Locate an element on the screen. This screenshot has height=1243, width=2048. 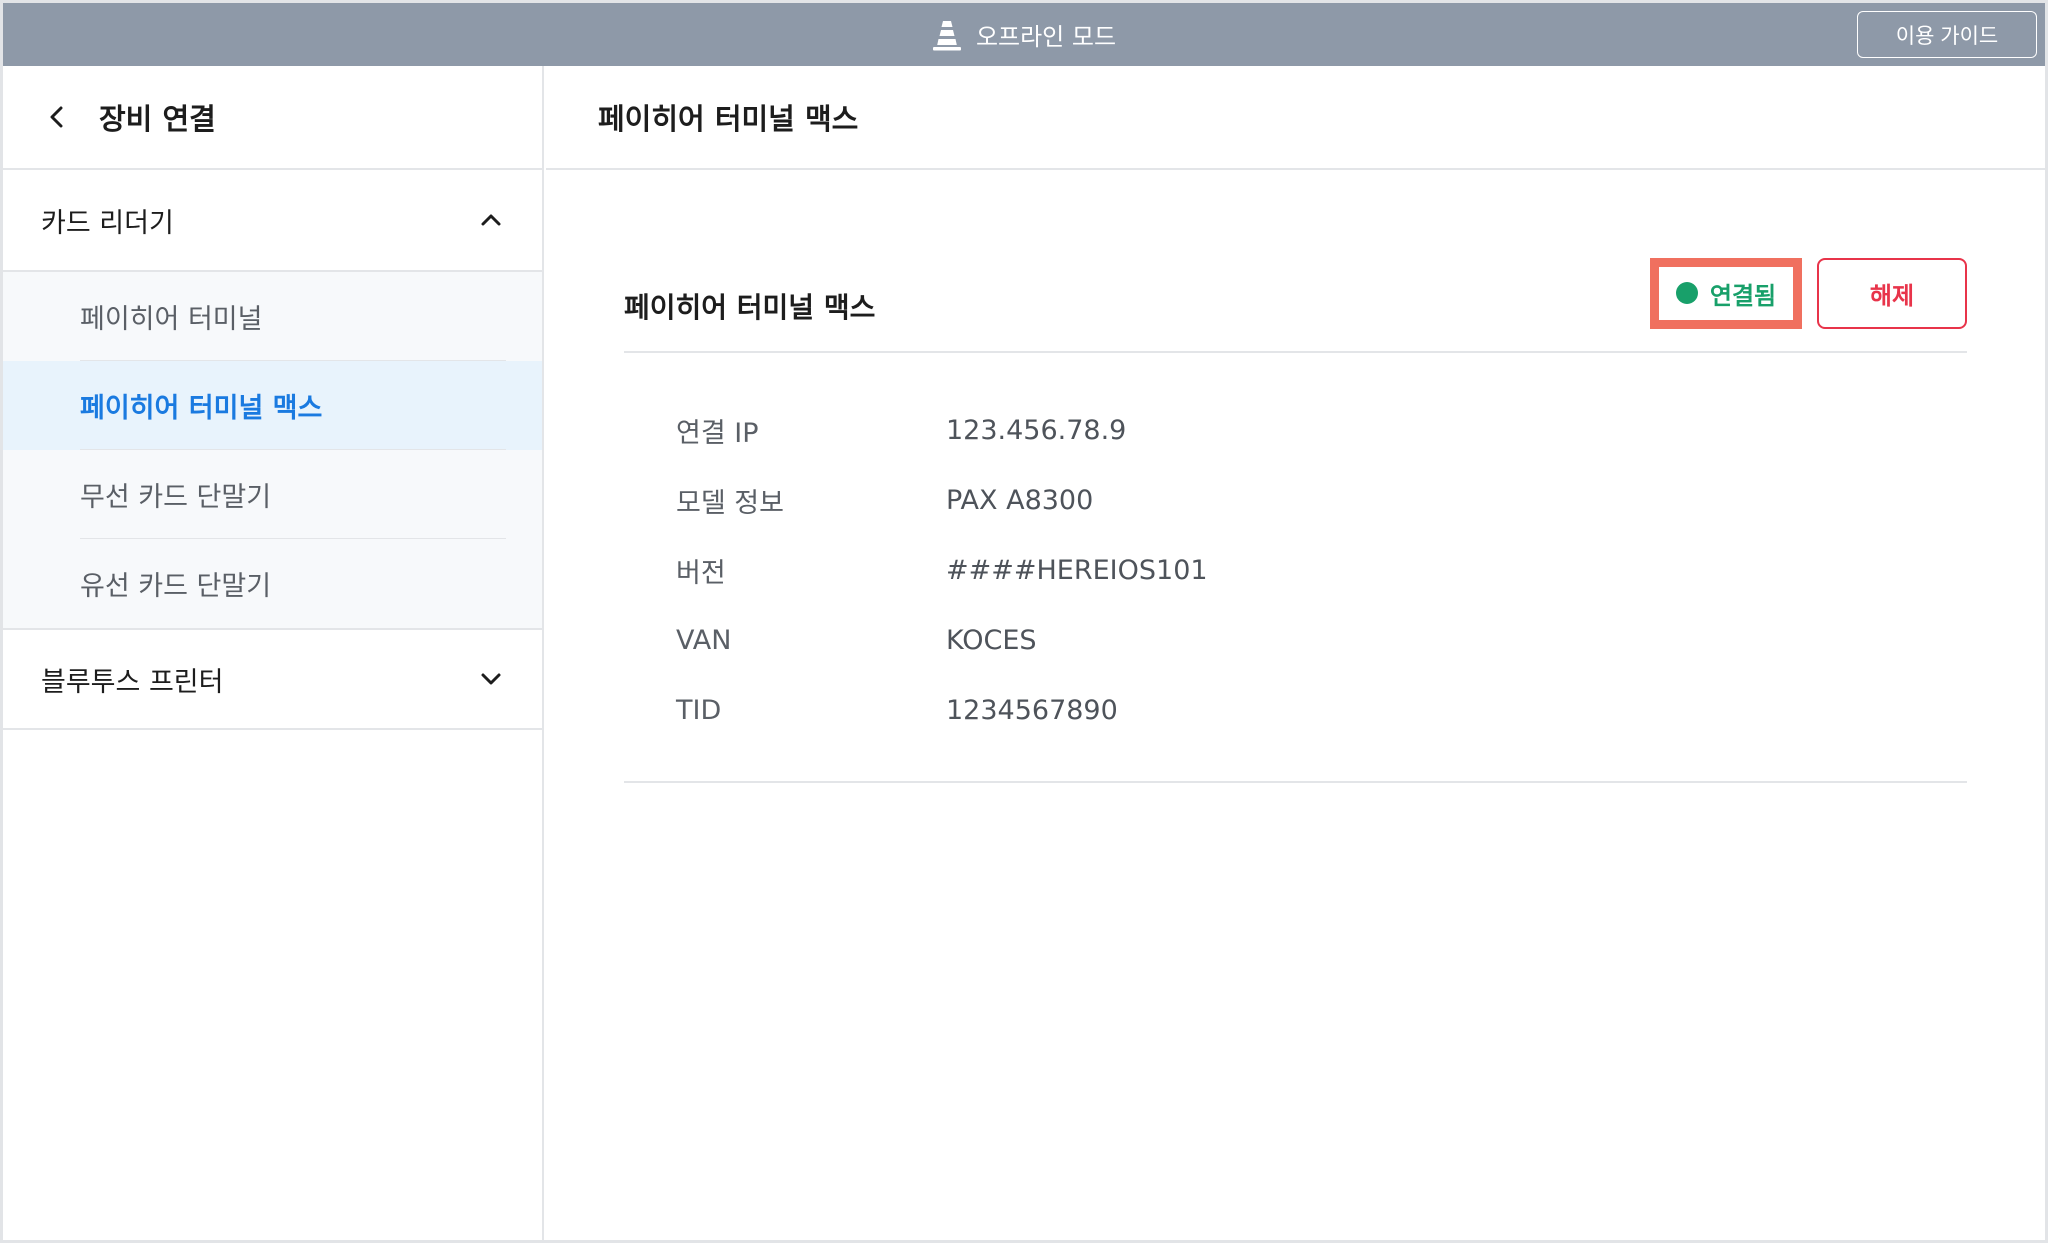
device-name: 페이히어 터미널 맥스 is located at coordinates (750, 307).